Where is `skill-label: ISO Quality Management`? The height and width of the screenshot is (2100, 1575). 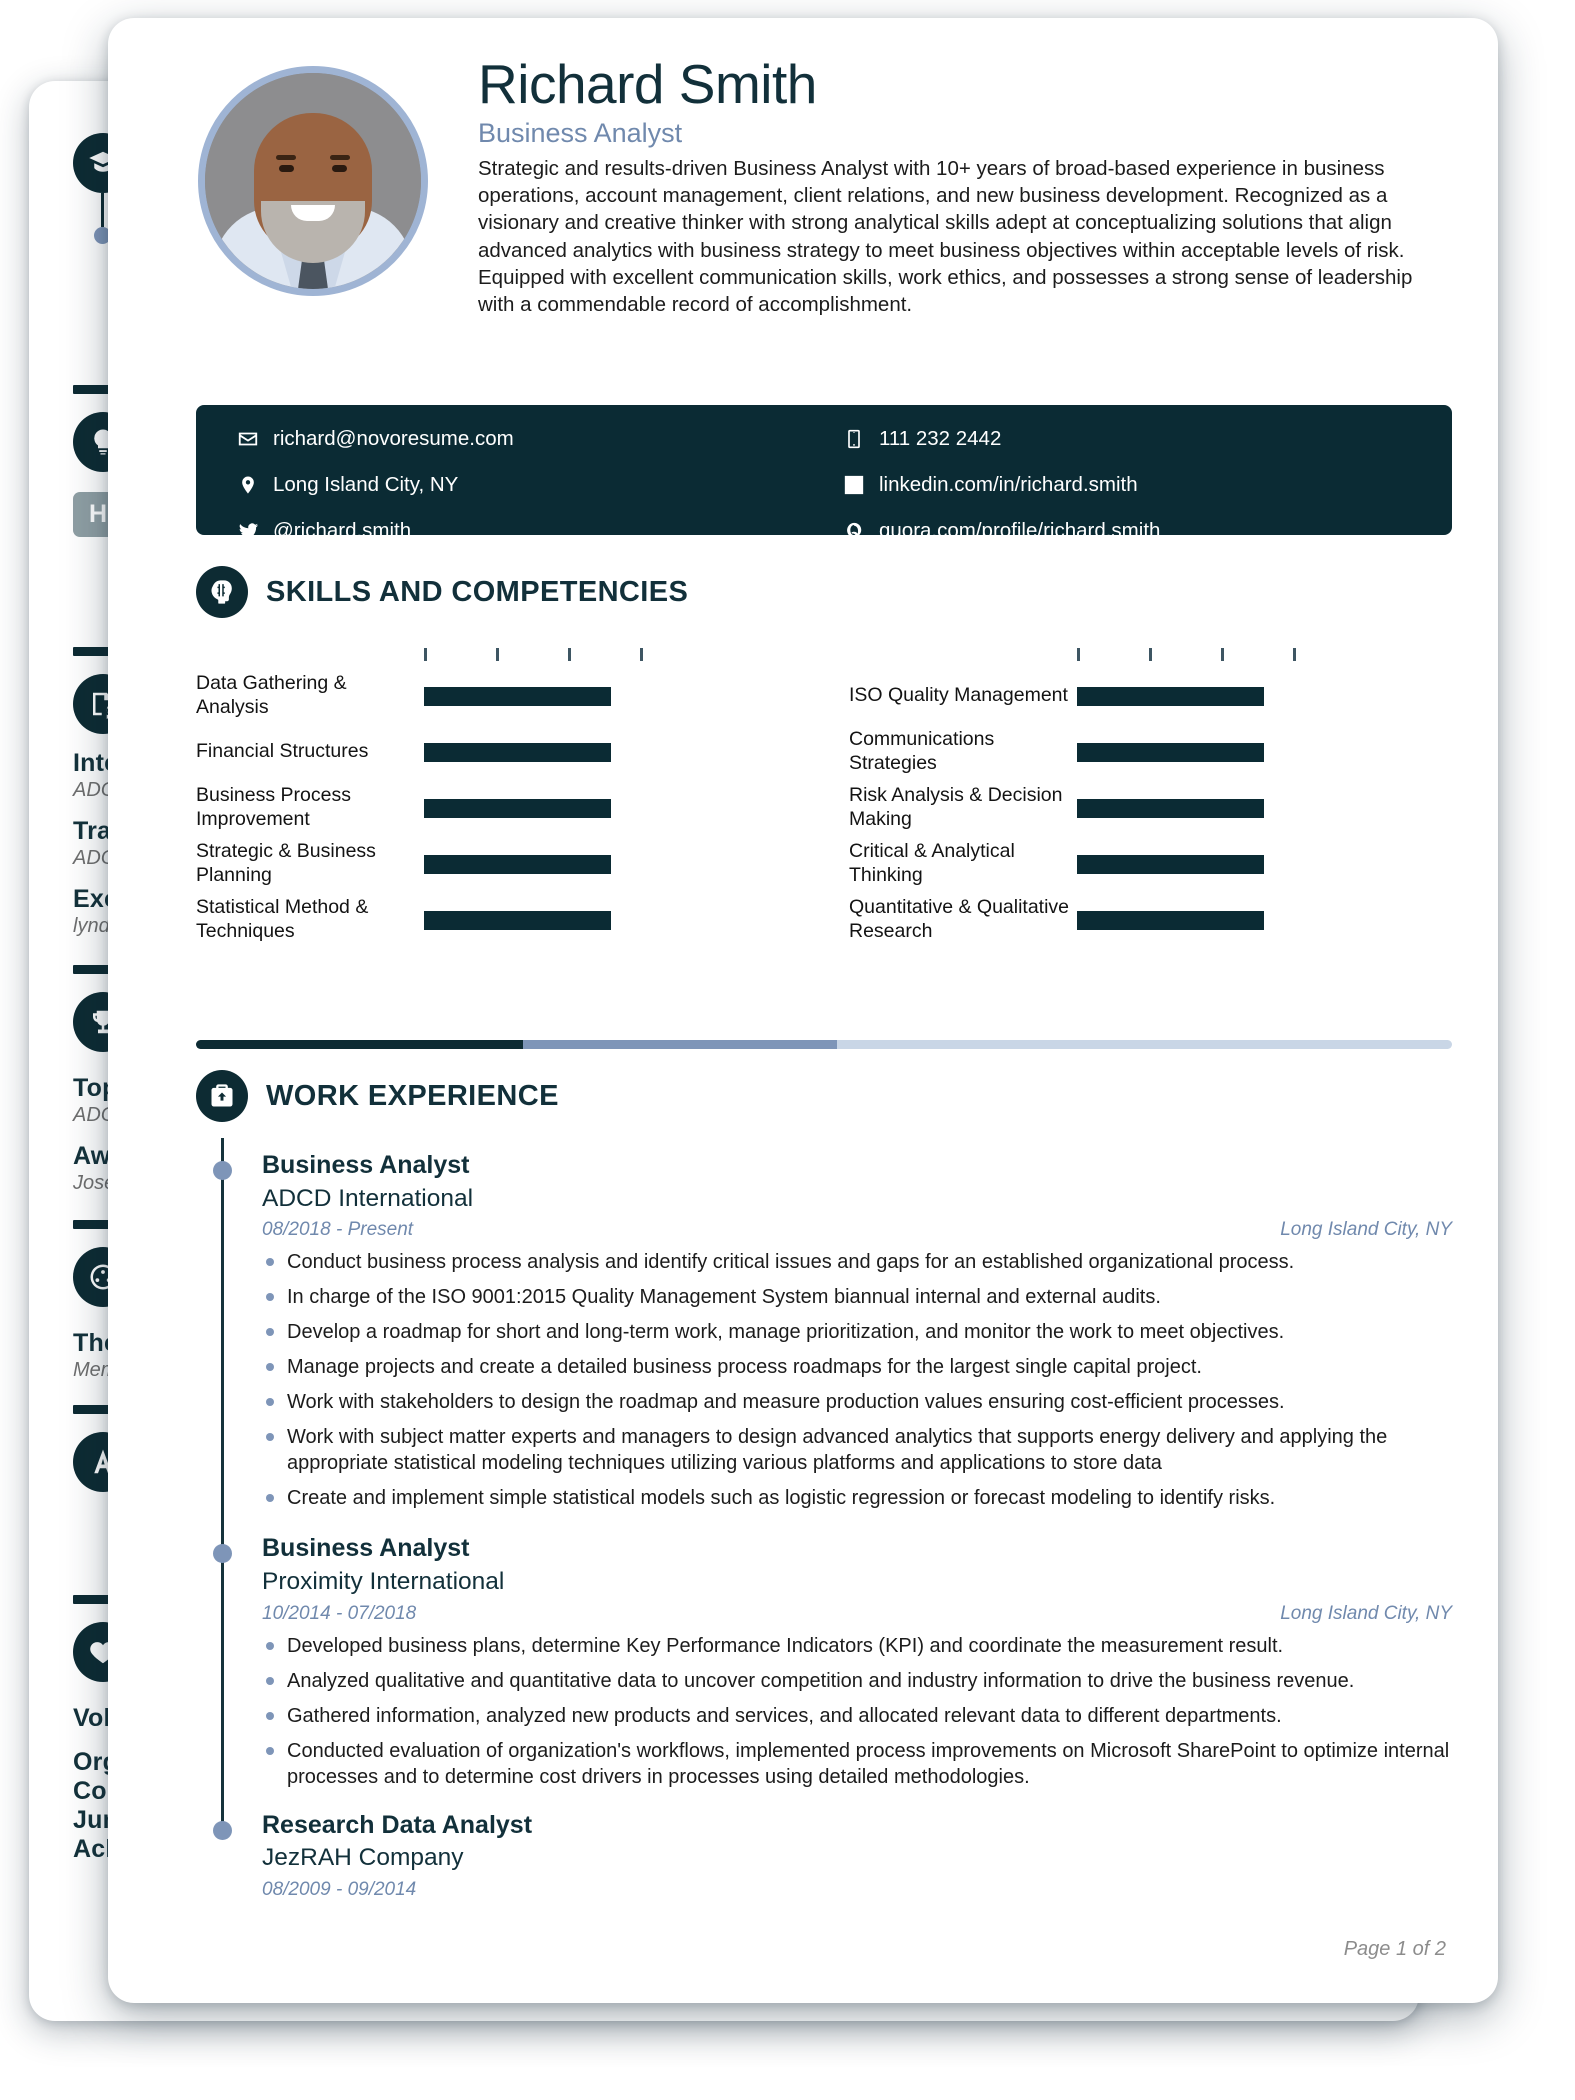
skill-label: ISO Quality Management is located at coordinates (958, 695).